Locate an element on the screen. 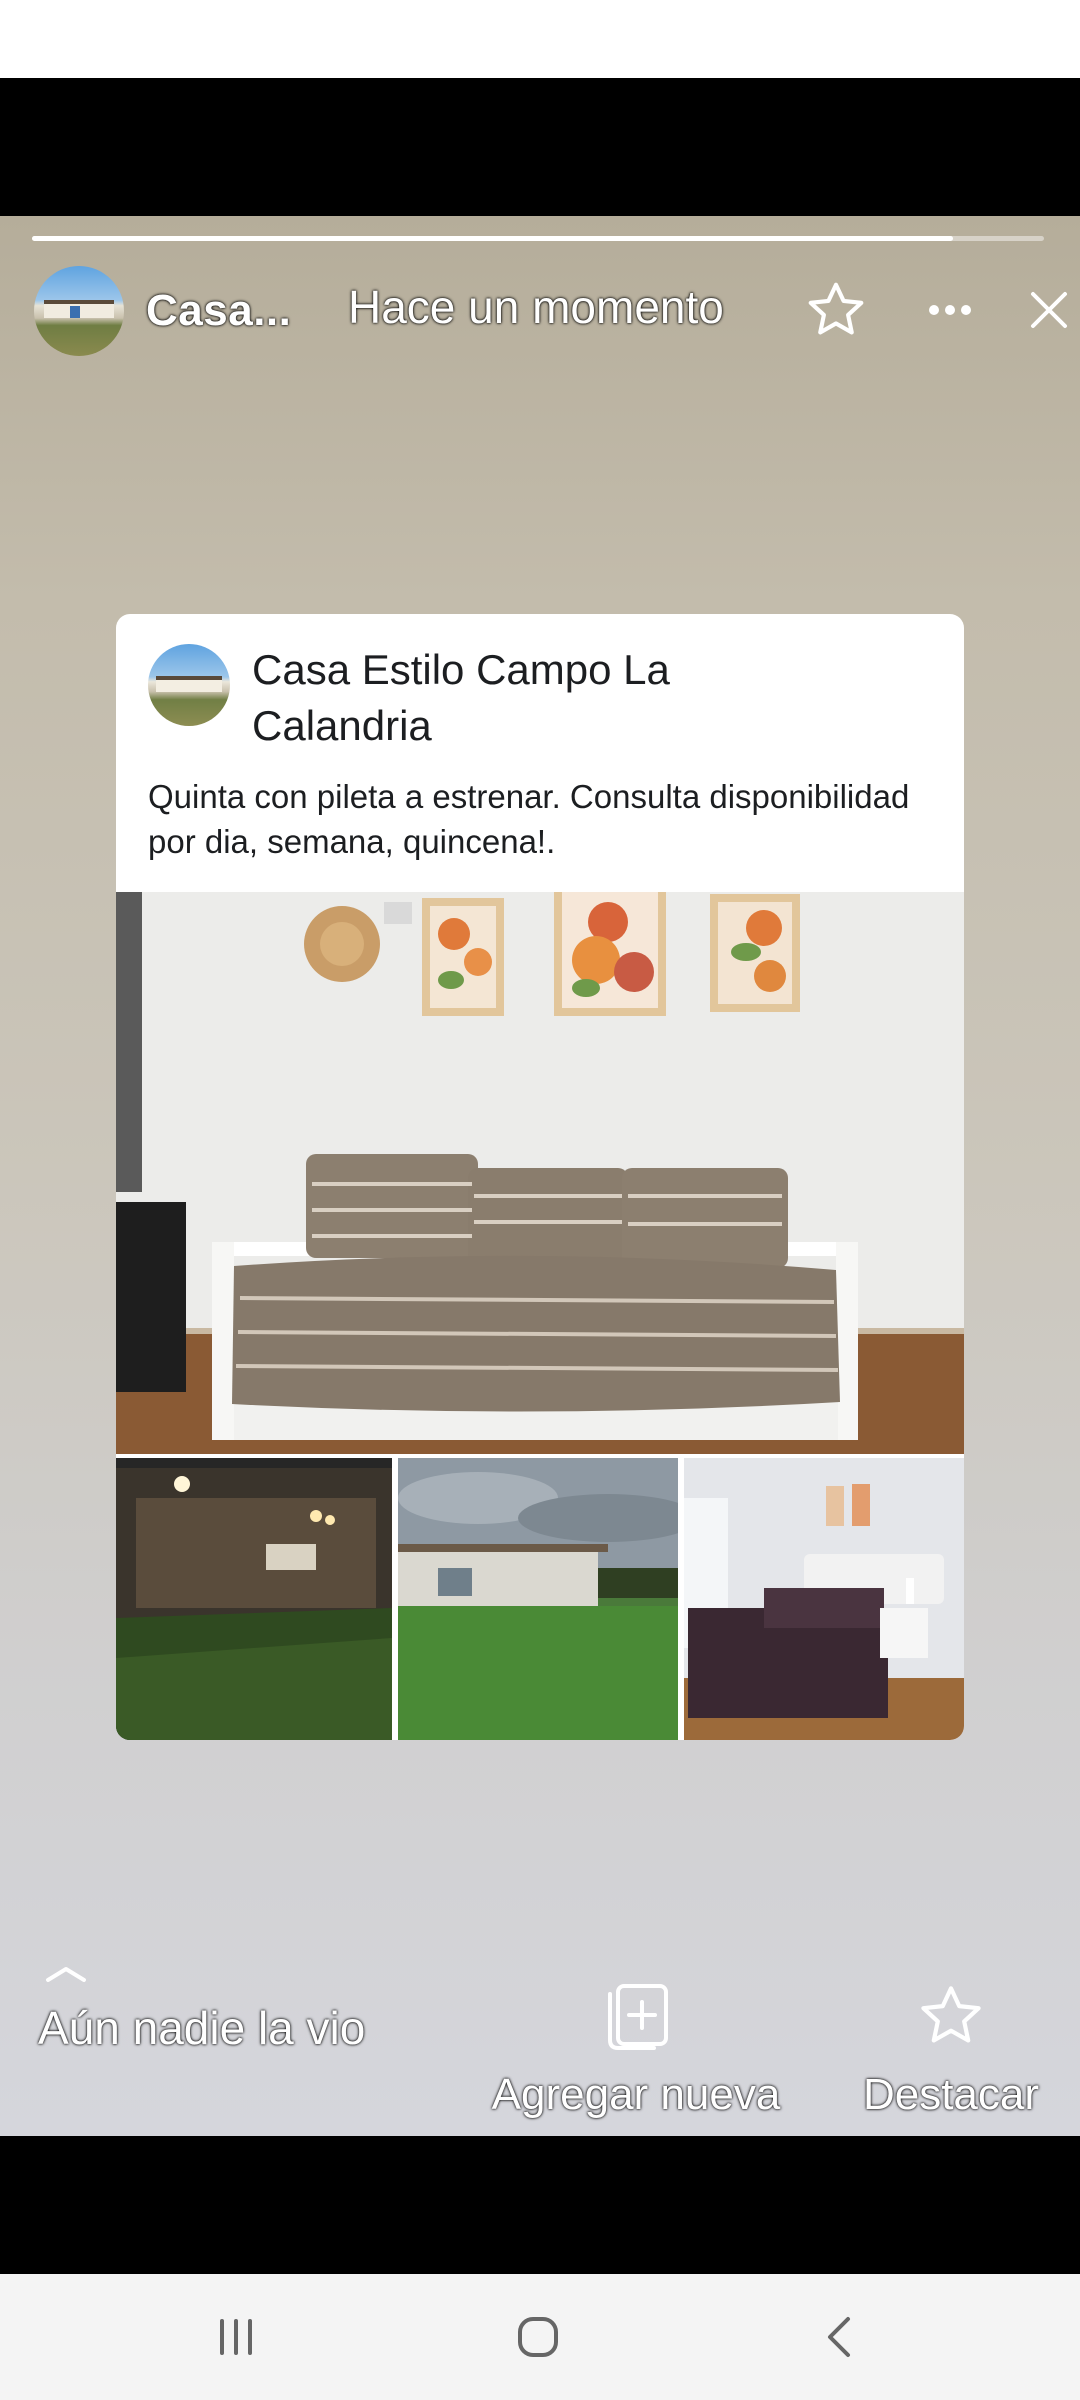 The height and width of the screenshot is (2400, 1080). add-new-label: Agregar nueva is located at coordinates (636, 2094).